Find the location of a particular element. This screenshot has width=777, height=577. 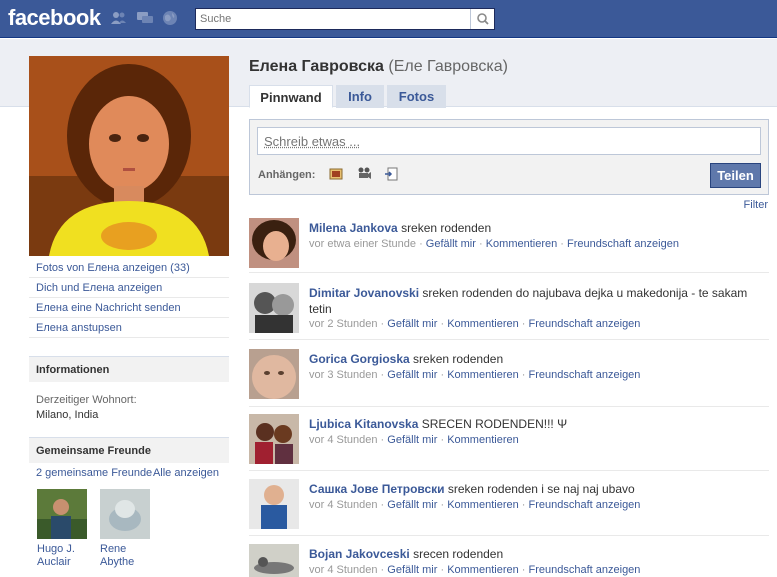

friend-name: Rene Abythe is located at coordinates (130, 556).